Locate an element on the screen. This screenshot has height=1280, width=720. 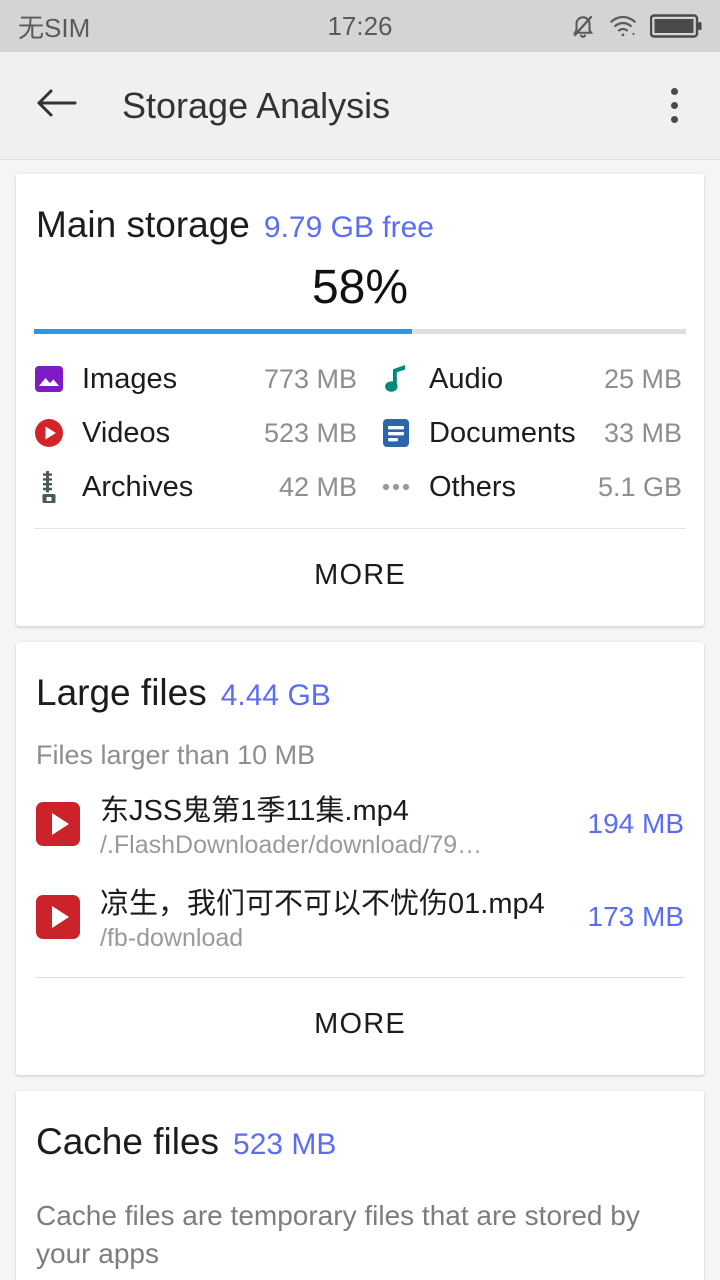
category-label: Others is located at coordinates (473, 486).